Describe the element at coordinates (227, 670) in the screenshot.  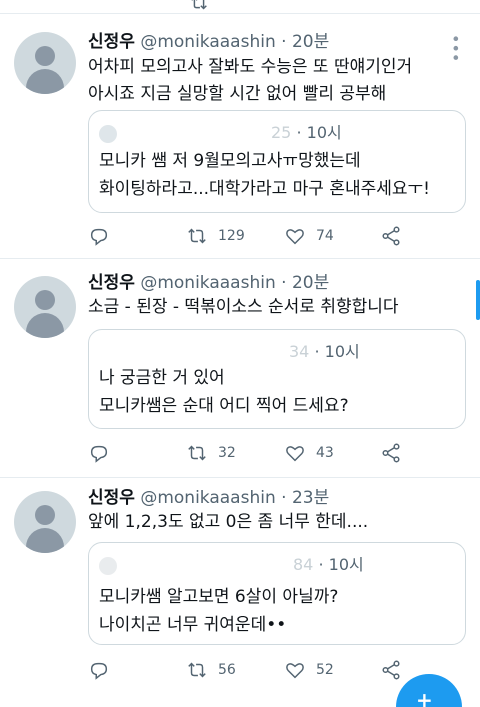
I see `retweet-count: 56` at that location.